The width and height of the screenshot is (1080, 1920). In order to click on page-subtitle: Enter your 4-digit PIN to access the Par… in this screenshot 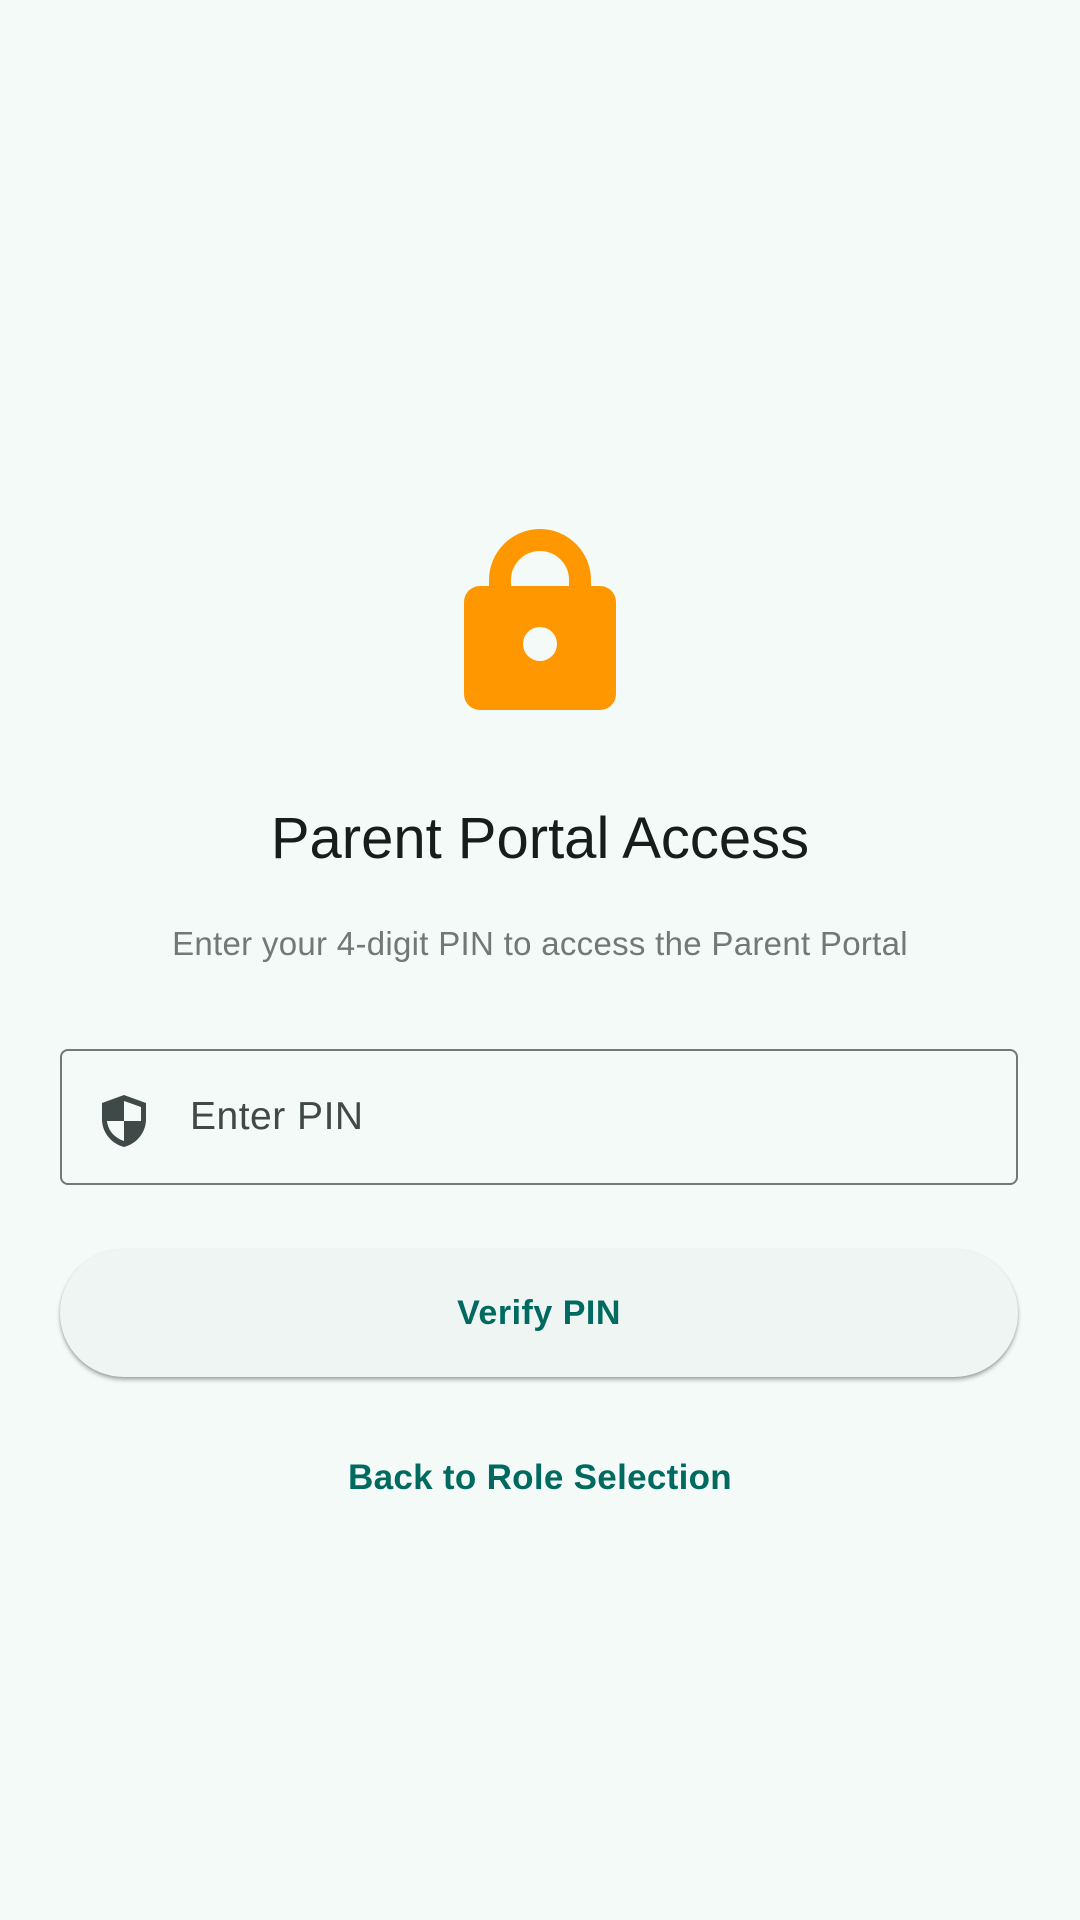, I will do `click(540, 943)`.